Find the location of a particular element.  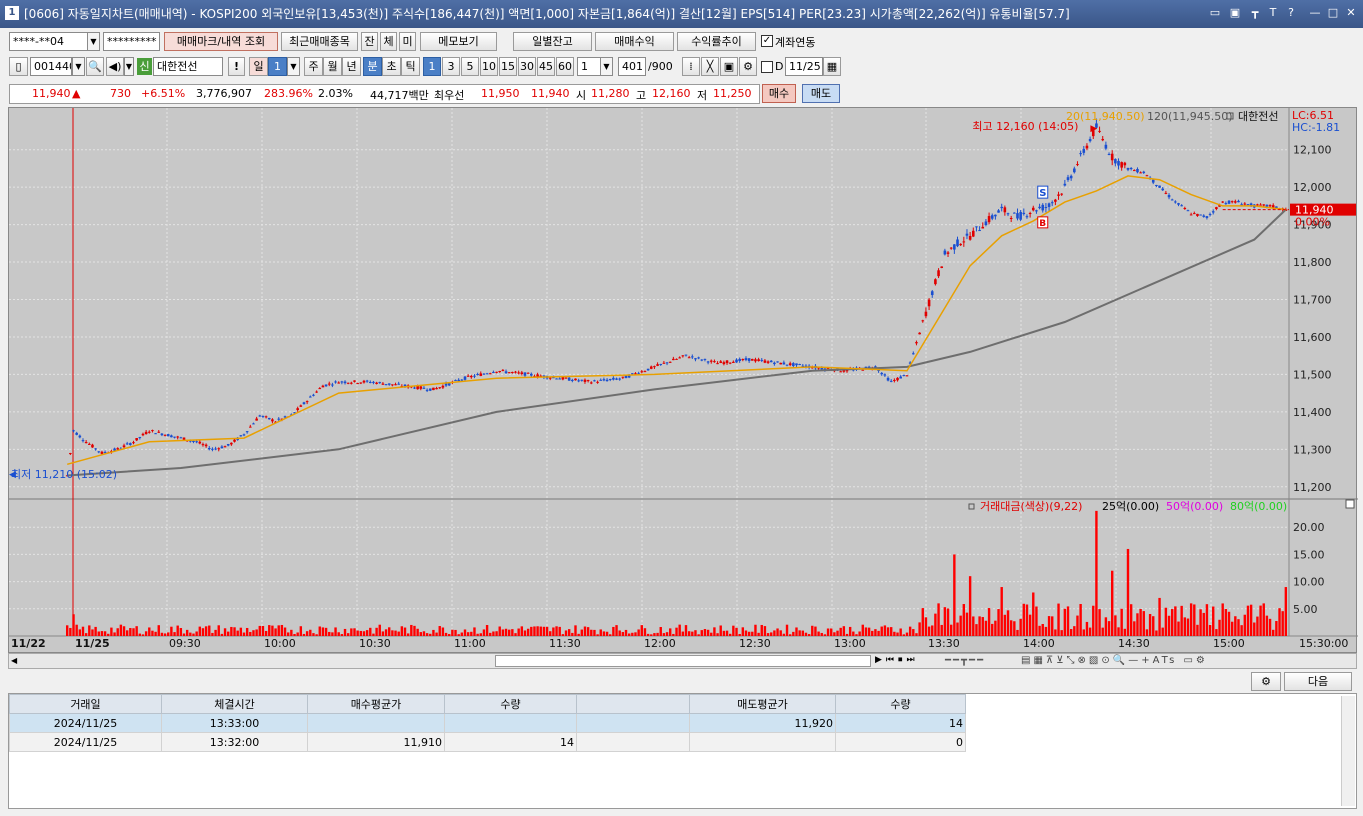

x-tick-label: 10:00 is located at coordinates (280, 643).